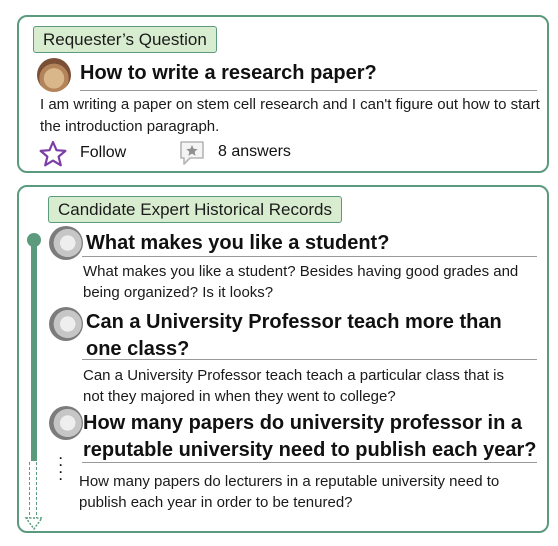 The width and height of the screenshot is (558, 546). Describe the element at coordinates (192, 153) in the screenshot. I see `speech-bubble-star-icon` at that location.